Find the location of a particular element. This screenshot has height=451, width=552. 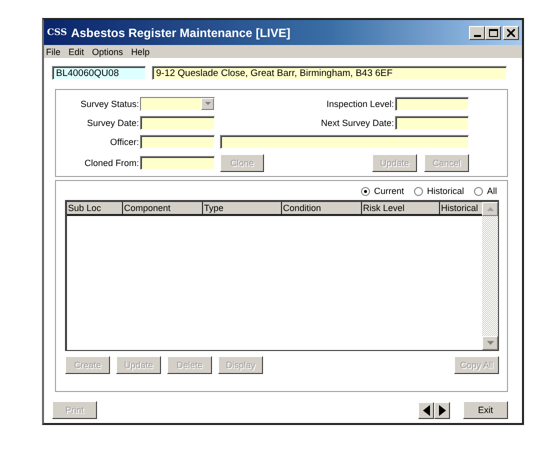

minimize-button is located at coordinates (477, 33).